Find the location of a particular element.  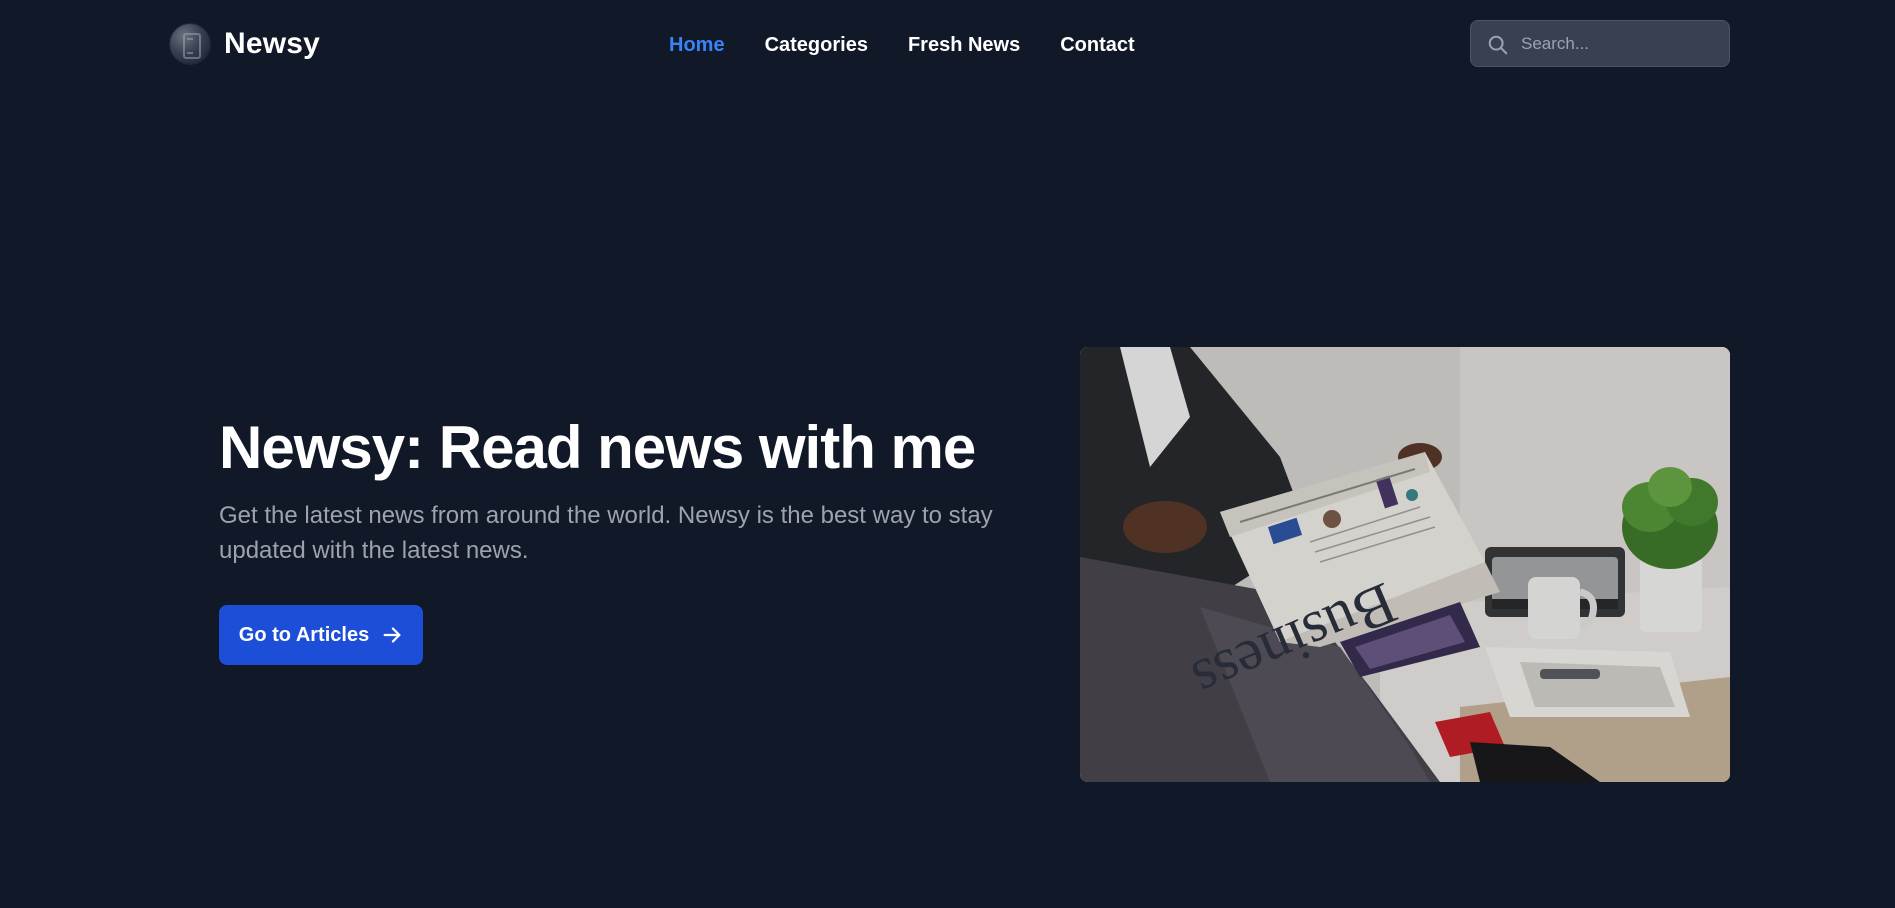

nav-item-home: Home is located at coordinates (697, 45).